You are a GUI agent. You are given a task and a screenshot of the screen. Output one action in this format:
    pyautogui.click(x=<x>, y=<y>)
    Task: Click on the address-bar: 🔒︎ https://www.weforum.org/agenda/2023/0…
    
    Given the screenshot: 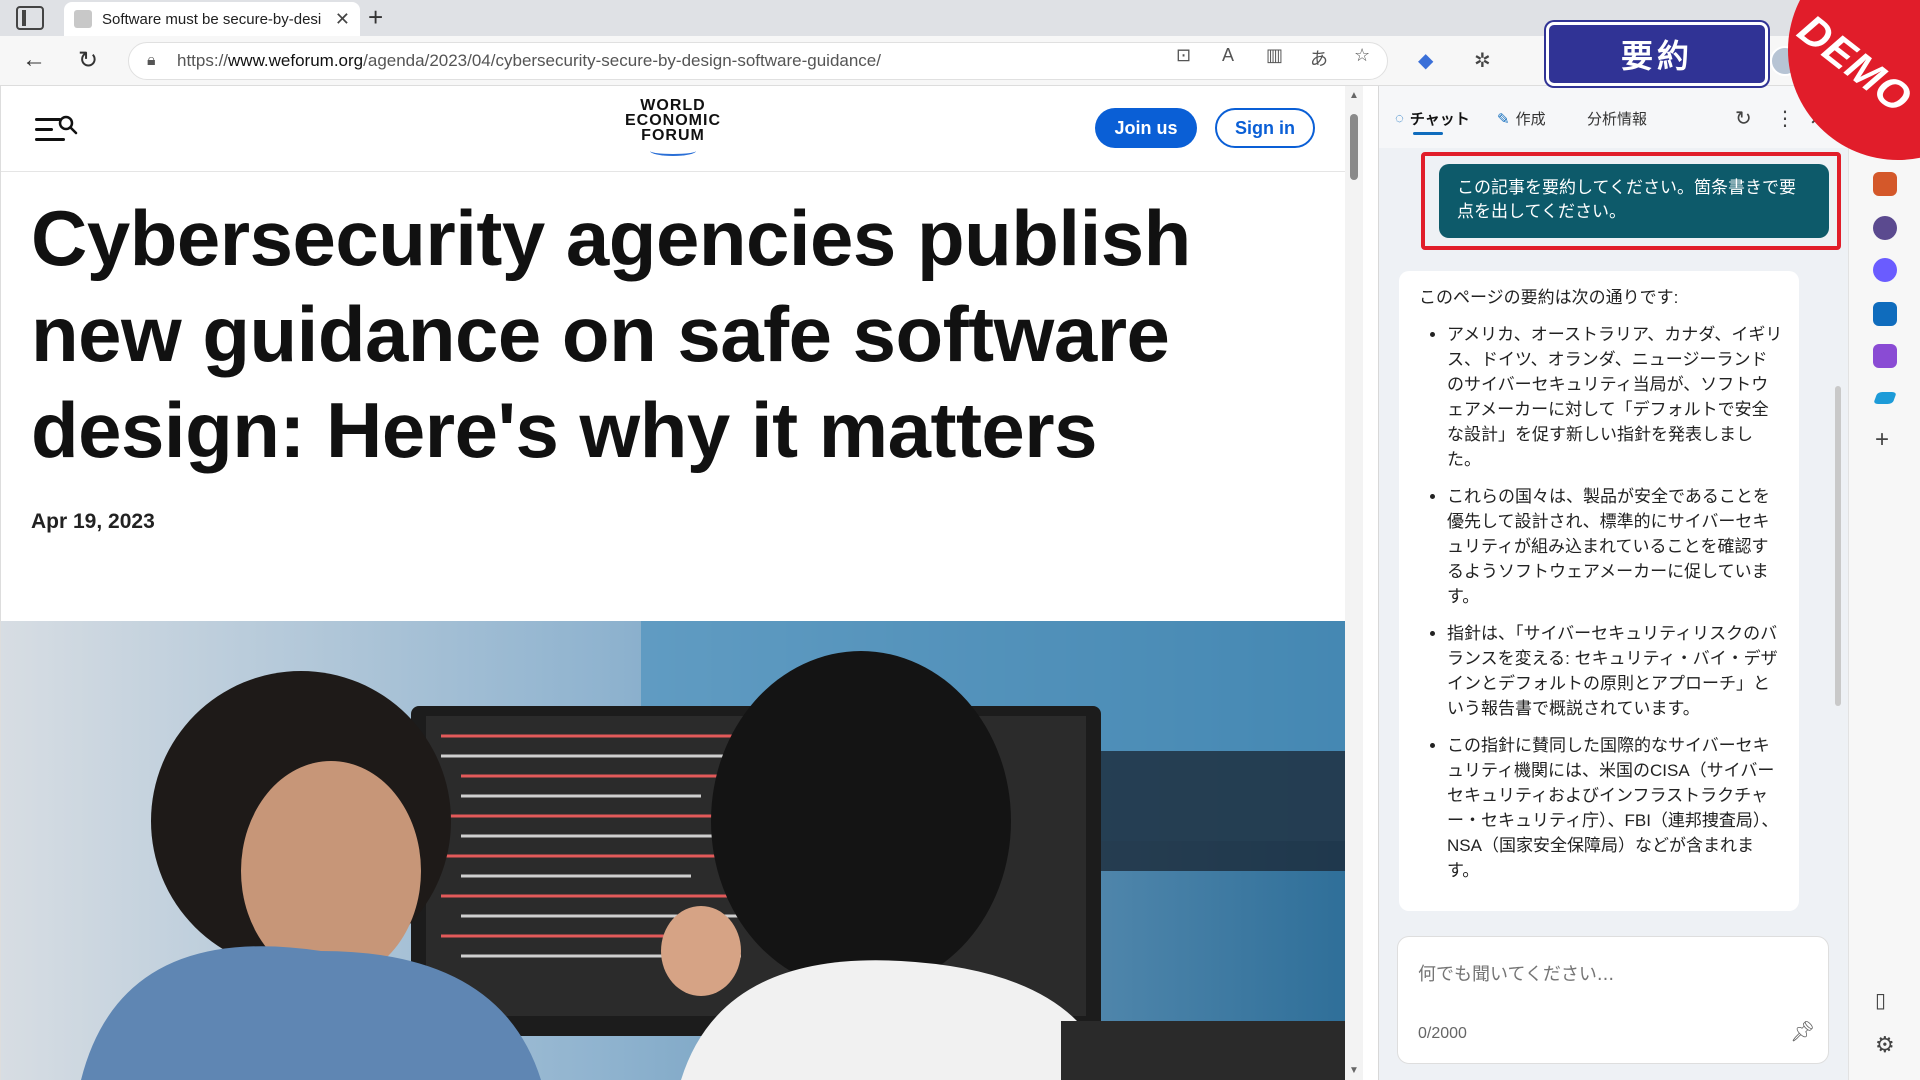 What is the action you would take?
    pyautogui.click(x=758, y=61)
    